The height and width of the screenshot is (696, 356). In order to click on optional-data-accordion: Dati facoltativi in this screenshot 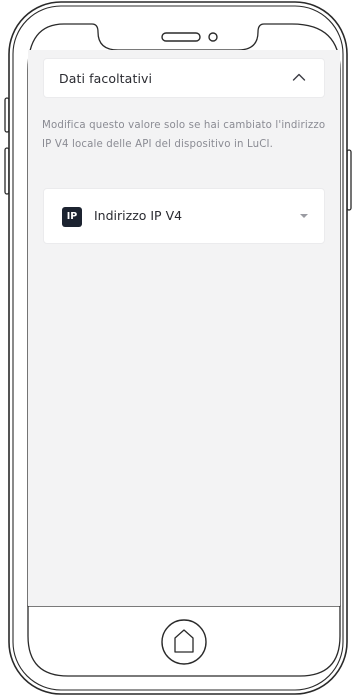, I will do `click(184, 78)`.